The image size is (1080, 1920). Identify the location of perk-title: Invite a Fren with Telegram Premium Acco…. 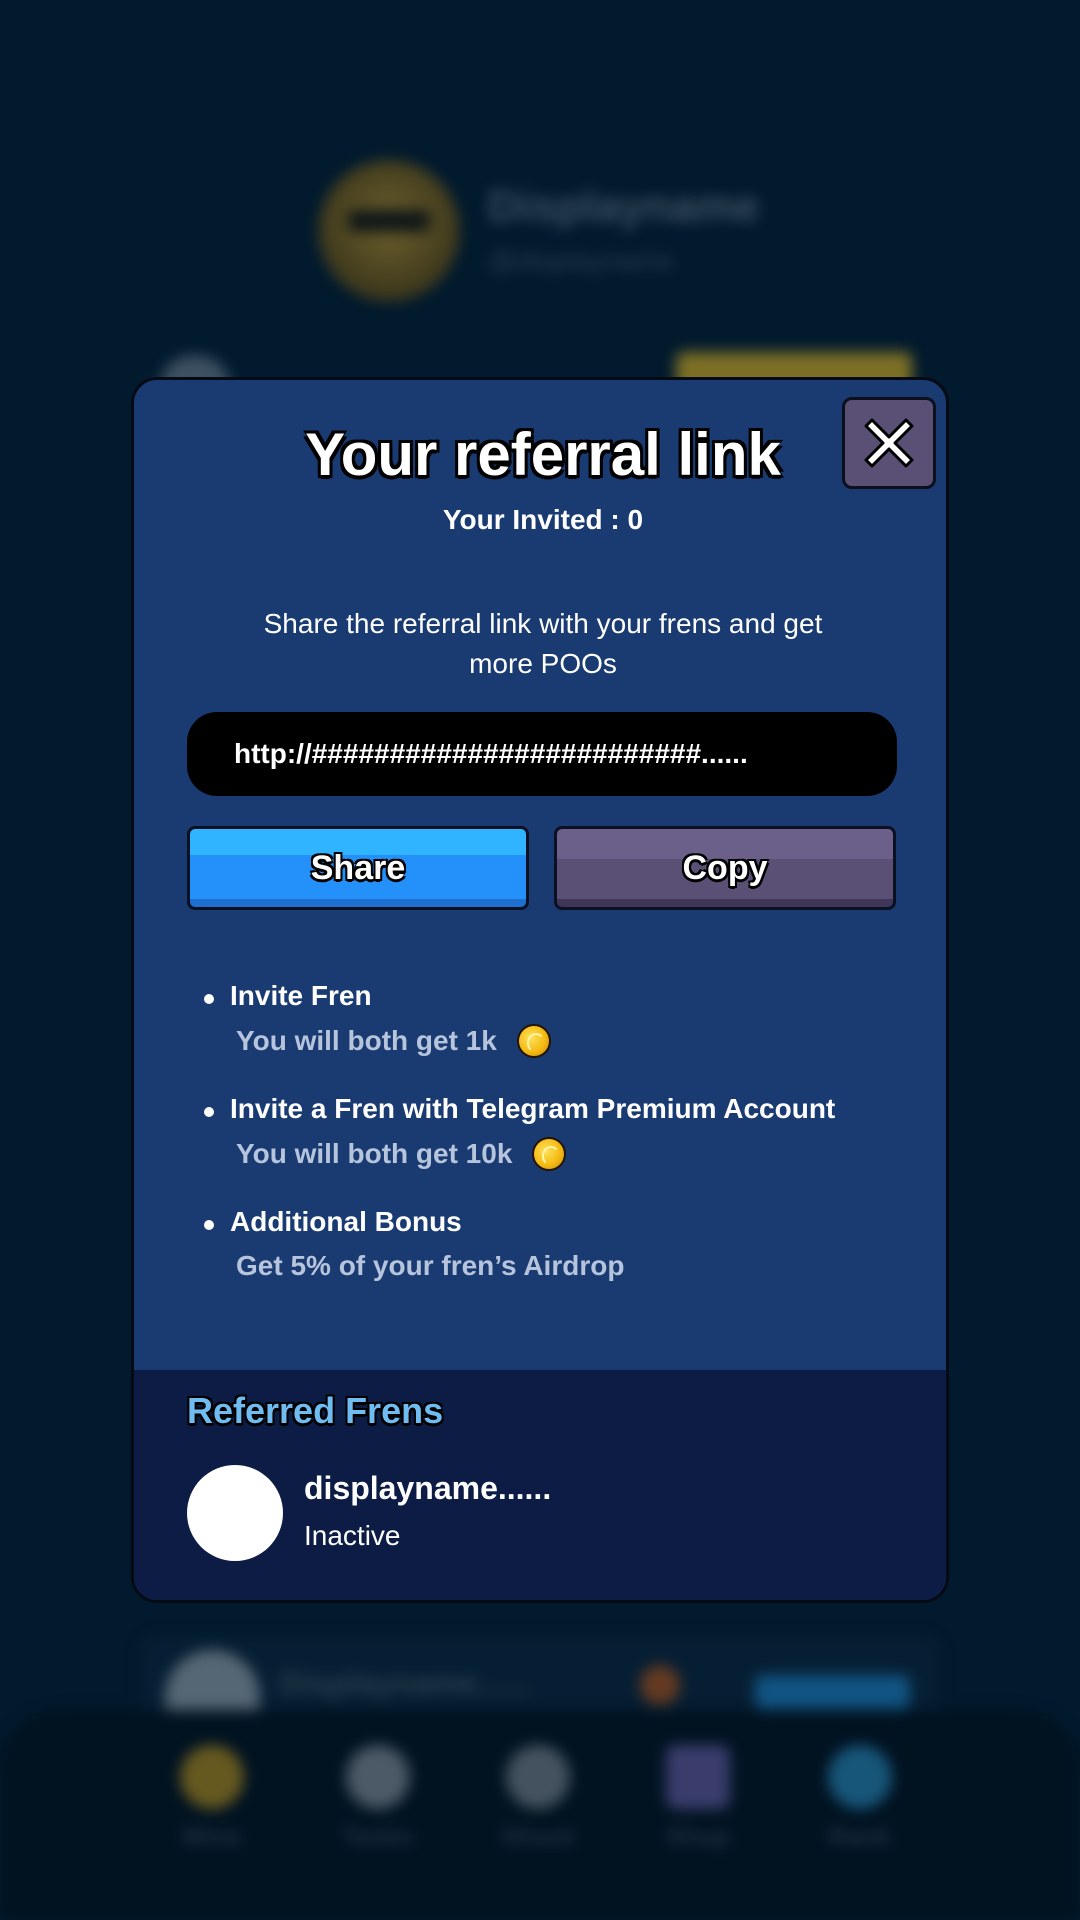
(533, 1108).